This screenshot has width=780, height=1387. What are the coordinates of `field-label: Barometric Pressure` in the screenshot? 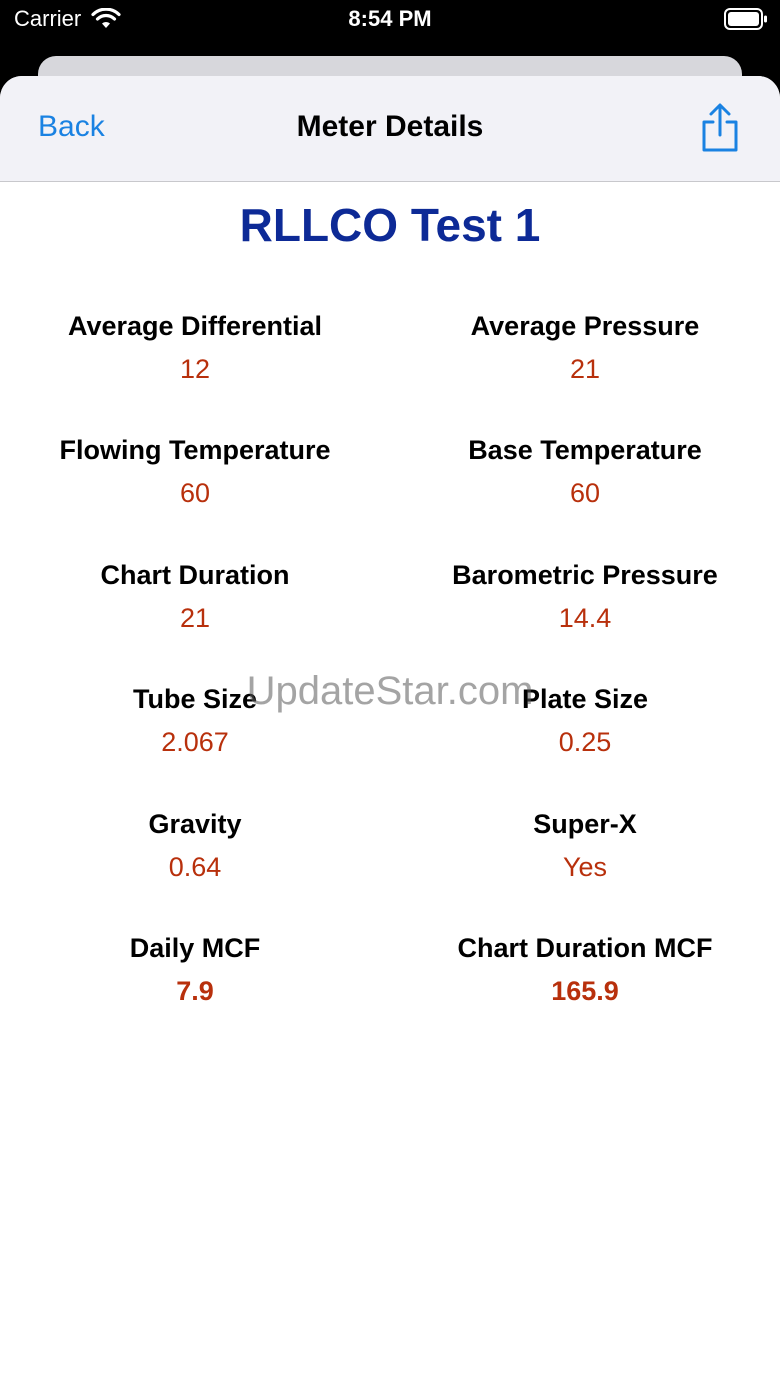 It's located at (585, 574).